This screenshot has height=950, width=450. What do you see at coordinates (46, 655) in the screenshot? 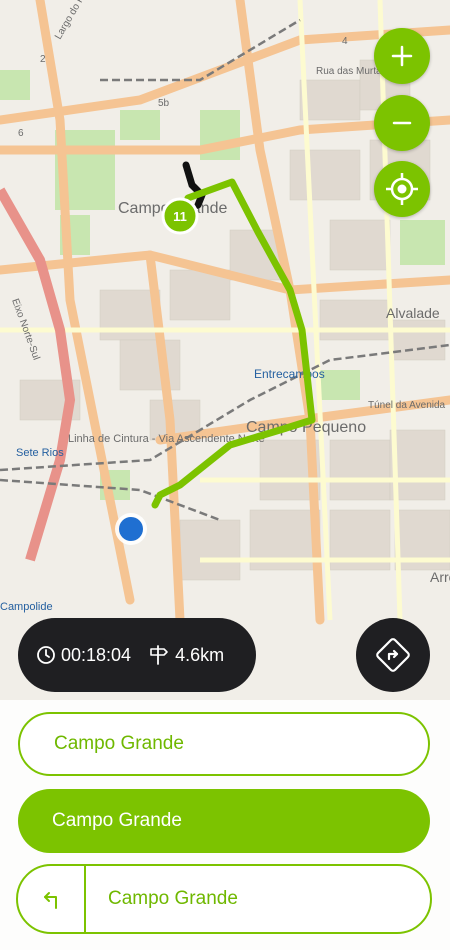
I see `clock-icon` at bounding box center [46, 655].